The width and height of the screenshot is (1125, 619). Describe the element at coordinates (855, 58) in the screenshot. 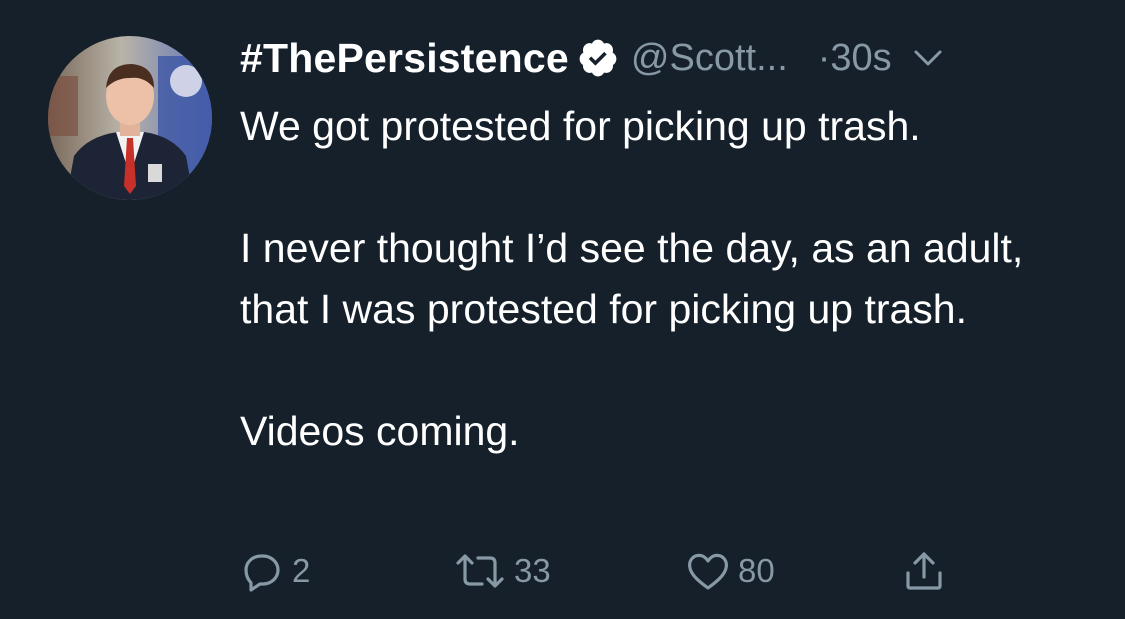

I see `timestamp: ·30s` at that location.